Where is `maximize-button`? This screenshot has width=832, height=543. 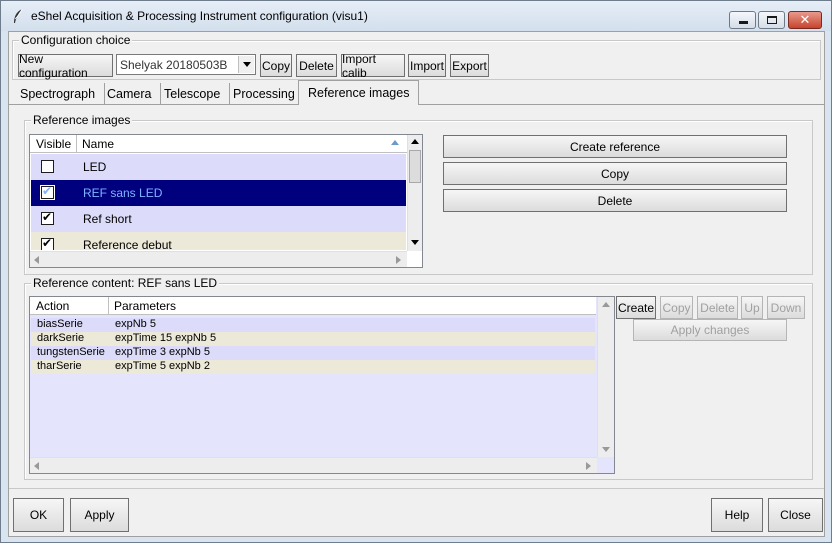
maximize-button is located at coordinates (771, 20).